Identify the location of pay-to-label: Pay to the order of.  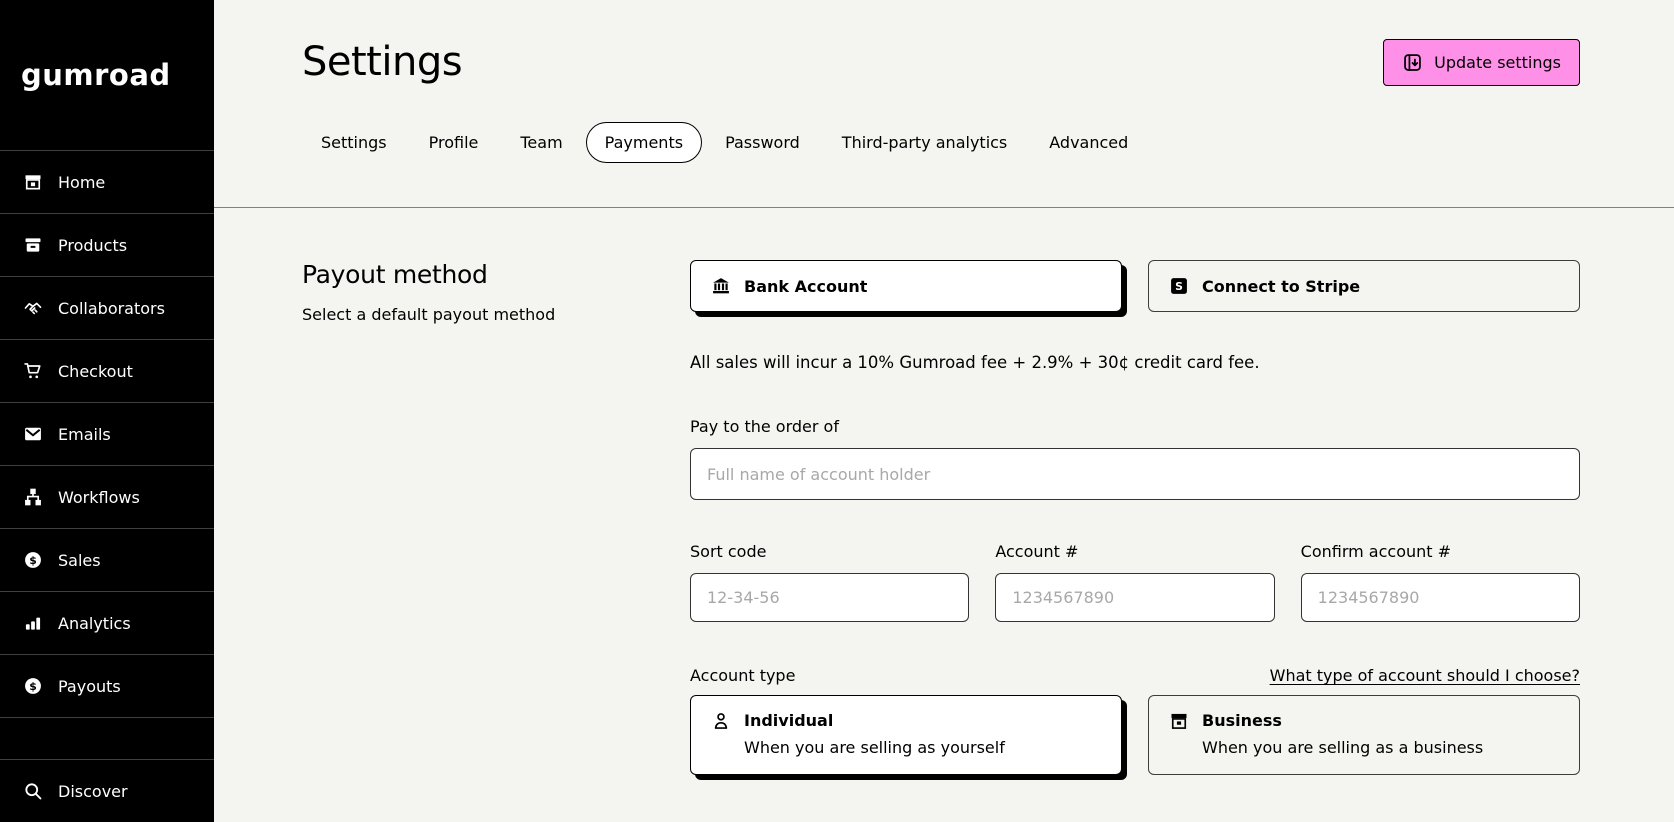
(764, 426).